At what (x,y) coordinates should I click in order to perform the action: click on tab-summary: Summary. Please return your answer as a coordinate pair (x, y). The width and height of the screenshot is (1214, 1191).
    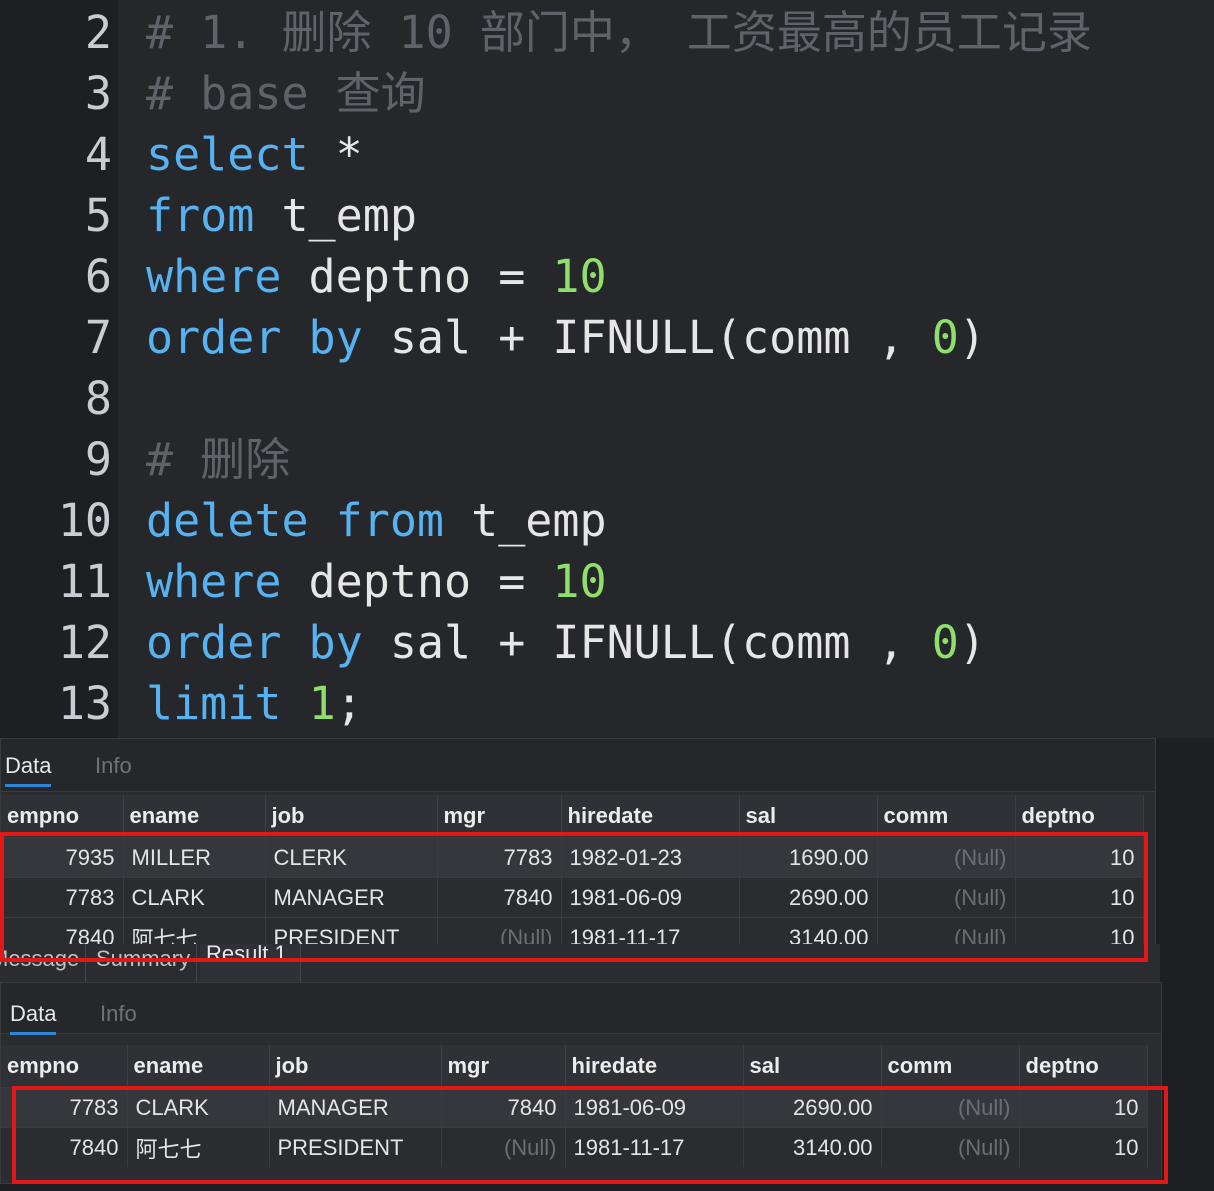
    Looking at the image, I should click on (144, 963).